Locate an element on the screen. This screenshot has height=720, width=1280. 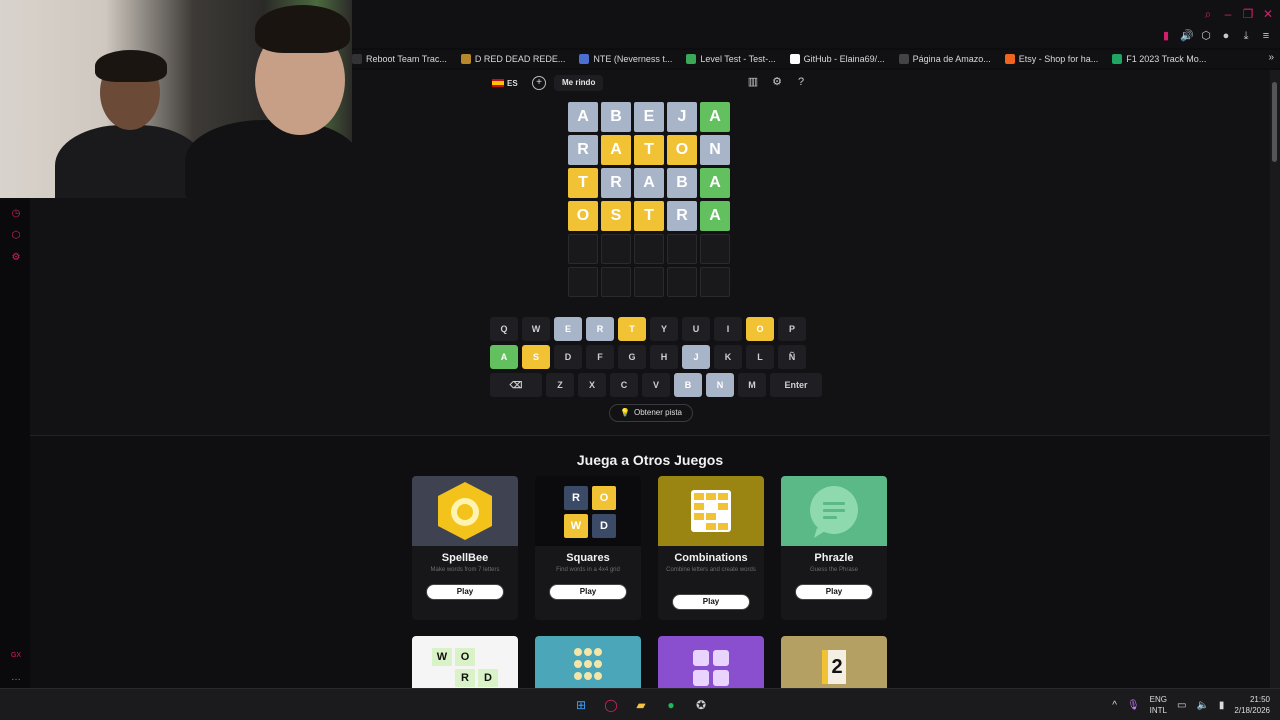
settings-gear-icon: ⚙ is located at coordinates (777, 82).